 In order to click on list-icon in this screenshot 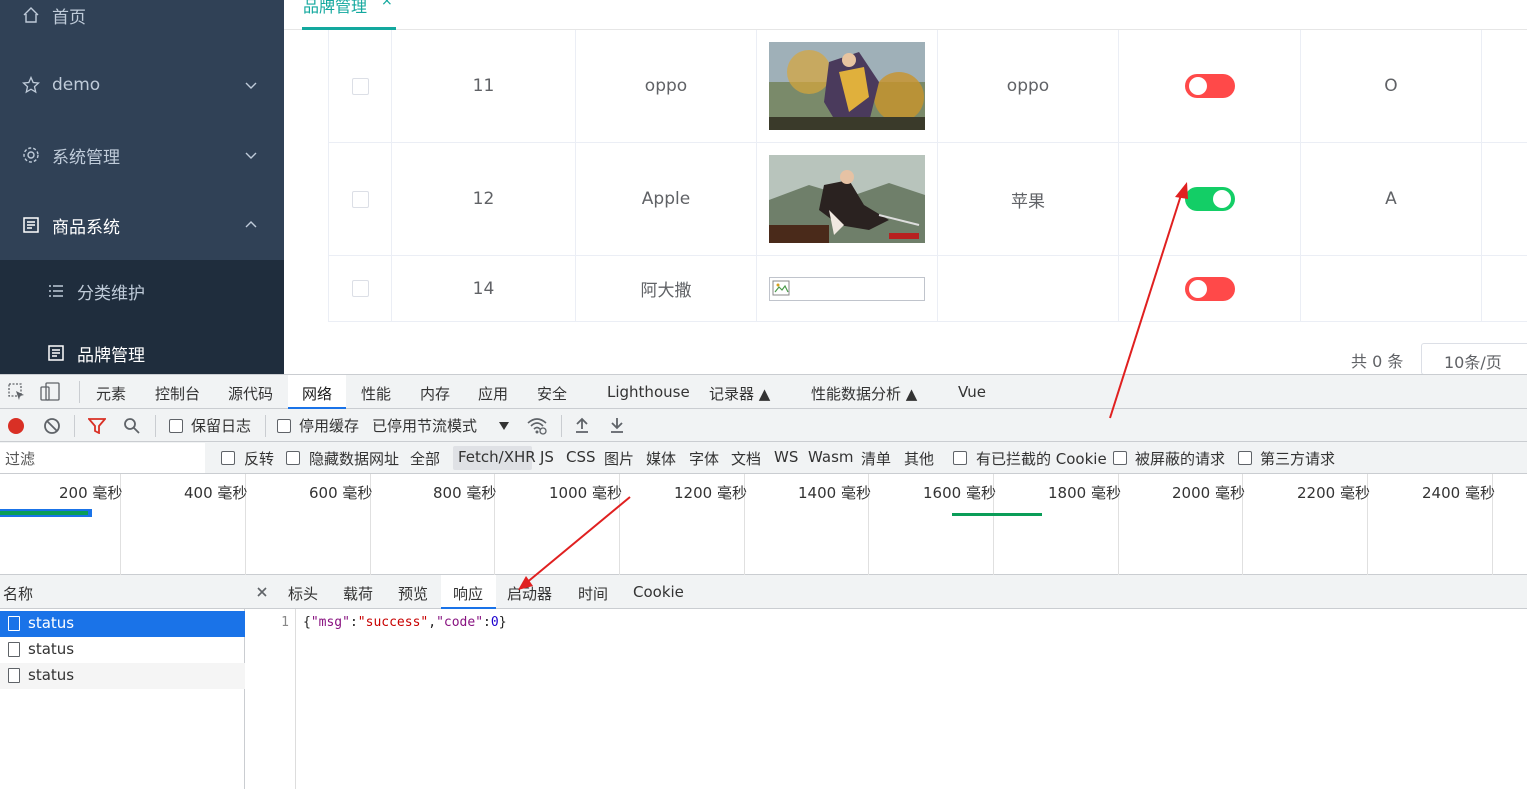, I will do `click(56, 291)`.